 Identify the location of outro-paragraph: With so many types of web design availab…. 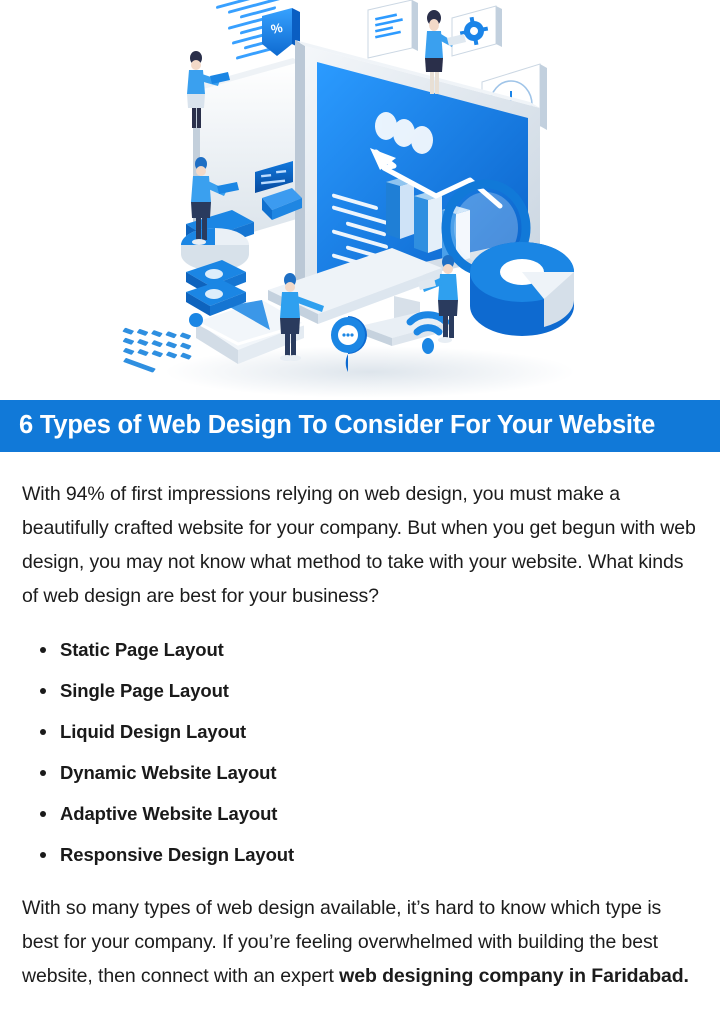
(360, 934).